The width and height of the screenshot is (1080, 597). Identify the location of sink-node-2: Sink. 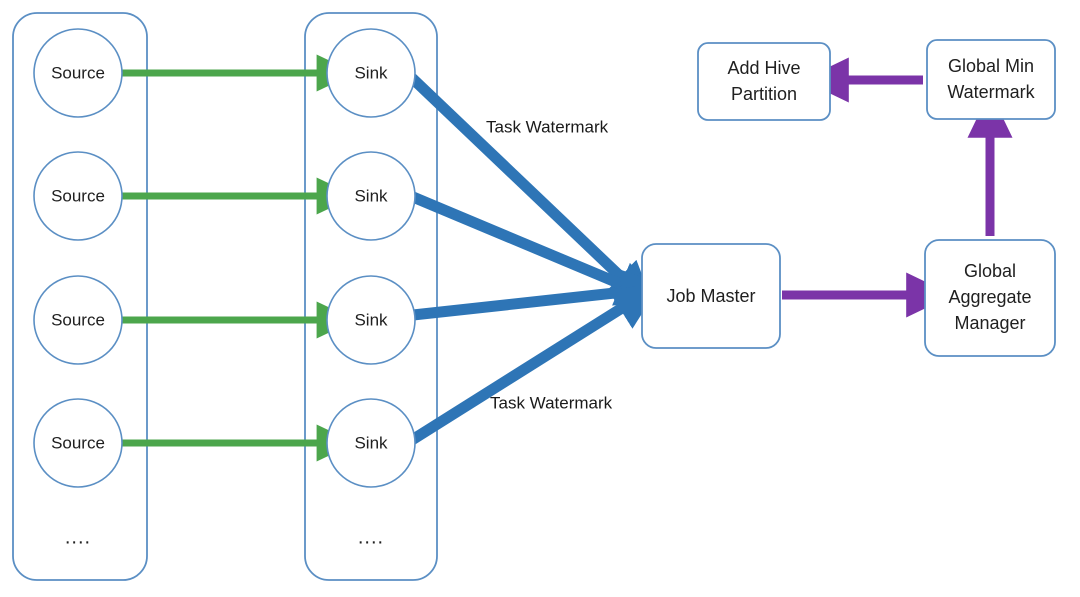
(371, 196).